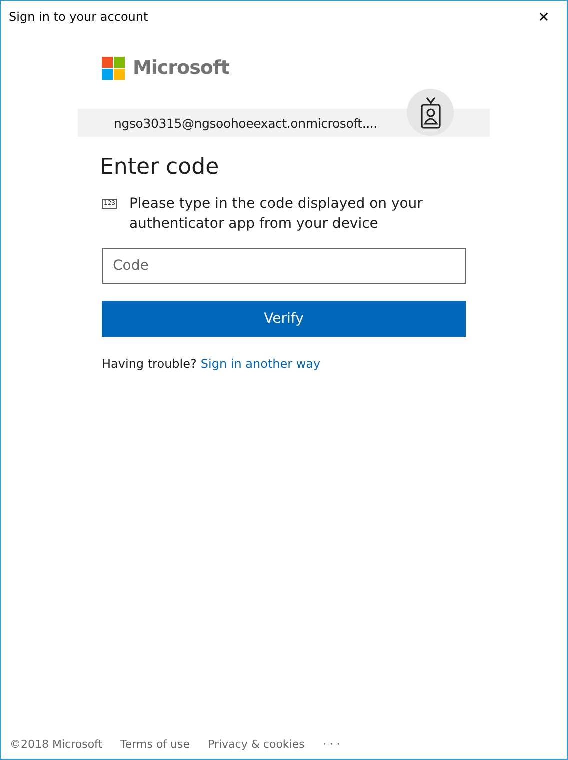  What do you see at coordinates (331, 744) in the screenshot?
I see `footer-link: · · ·` at bounding box center [331, 744].